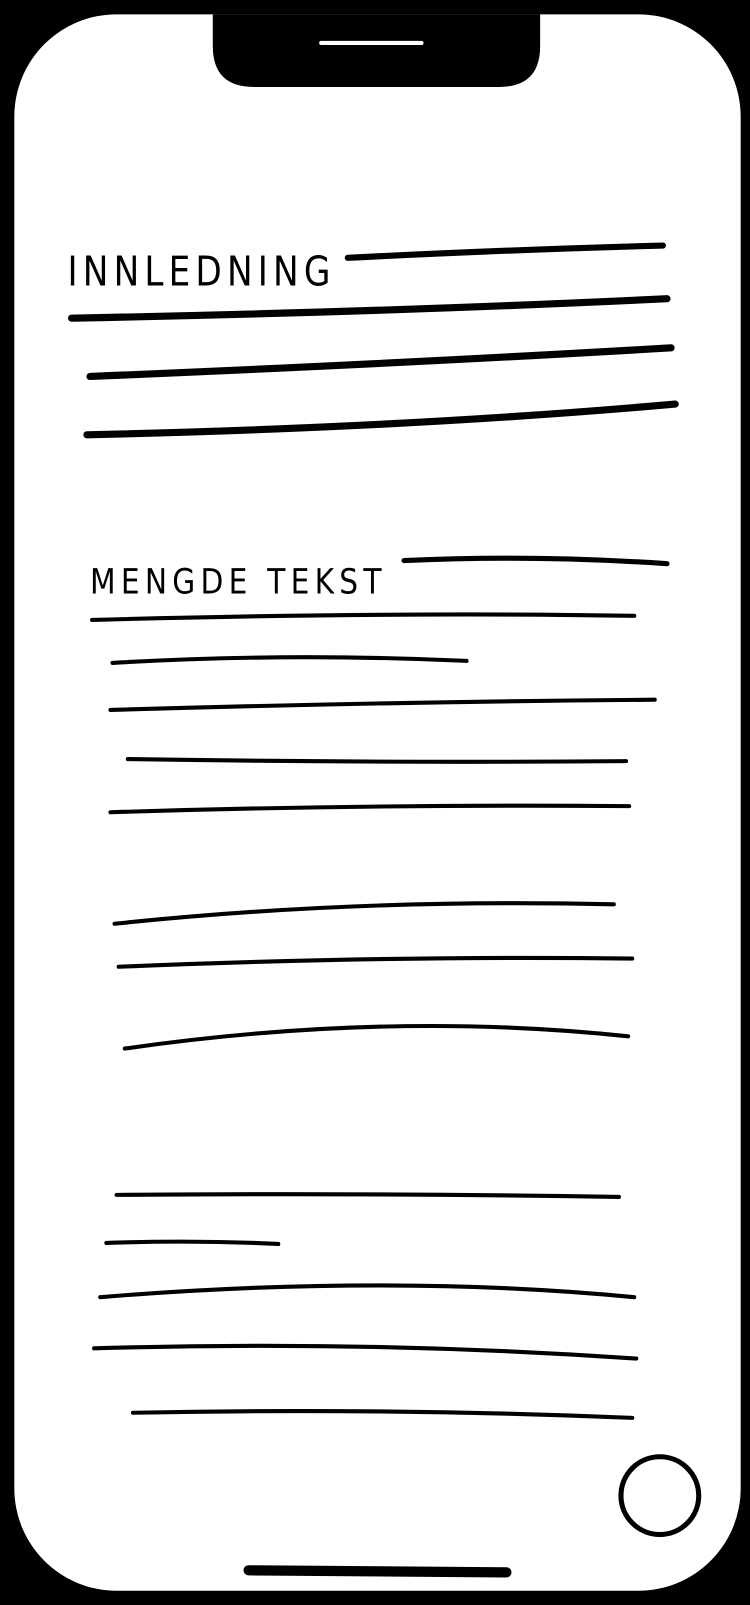 The width and height of the screenshot is (750, 1605). Describe the element at coordinates (238, 582) in the screenshot. I see `heading-body: MENGDE TEKST` at that location.